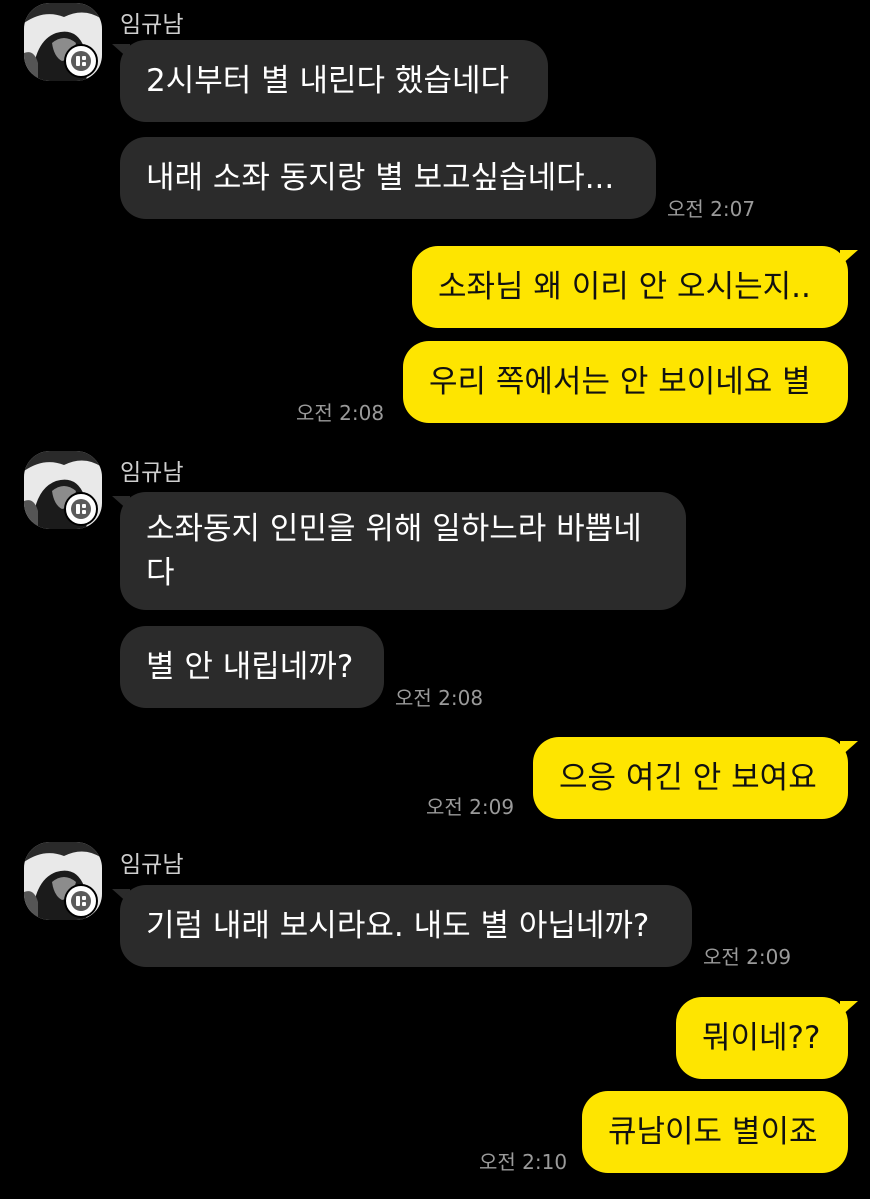  What do you see at coordinates (711, 209) in the screenshot?
I see `message-timestamp: 오전 2:07` at bounding box center [711, 209].